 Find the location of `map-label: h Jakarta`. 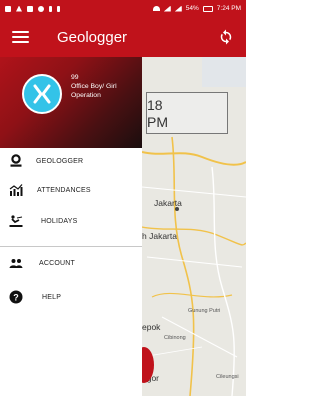

map-label: h Jakarta is located at coordinates (159, 236).